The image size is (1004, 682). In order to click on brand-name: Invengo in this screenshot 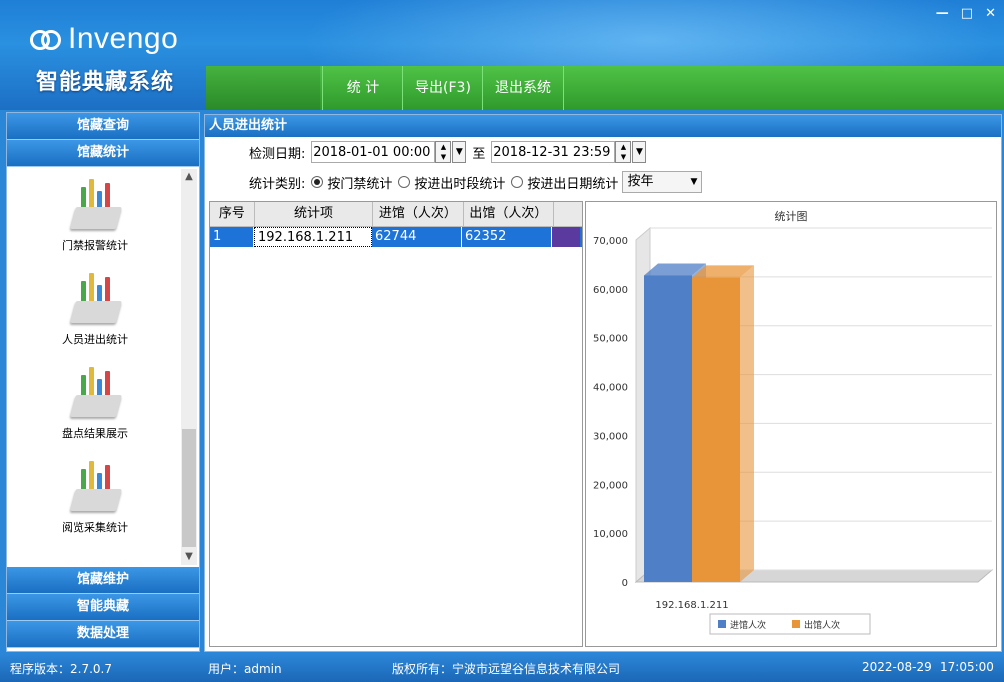, I will do `click(123, 38)`.